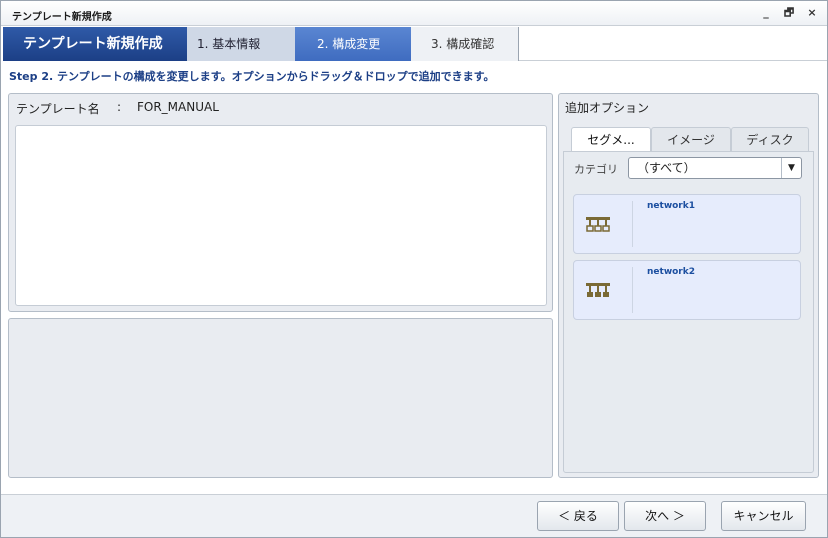  I want to click on option-item: network1, so click(687, 224).